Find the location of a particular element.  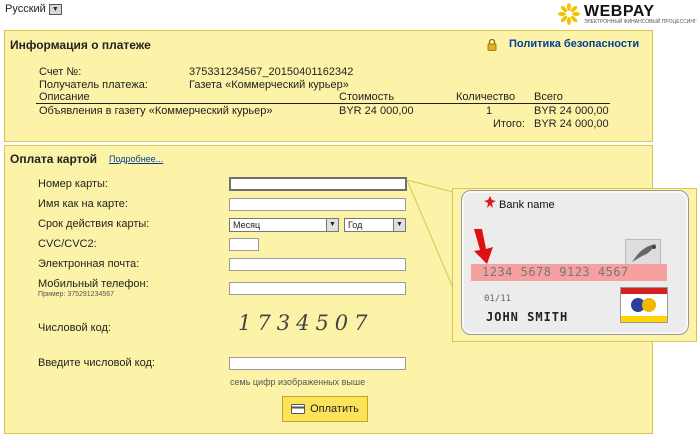

grand-total-value: BYR 24 000,00 is located at coordinates (571, 124).